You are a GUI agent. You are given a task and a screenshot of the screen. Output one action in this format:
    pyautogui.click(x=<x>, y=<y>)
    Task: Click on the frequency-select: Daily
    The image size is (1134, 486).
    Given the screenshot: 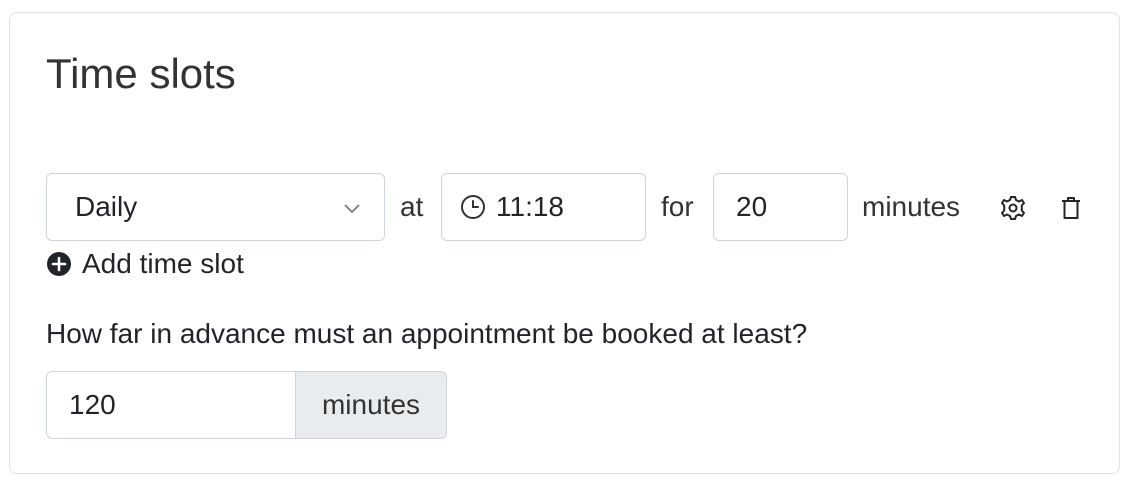 What is the action you would take?
    pyautogui.click(x=215, y=207)
    